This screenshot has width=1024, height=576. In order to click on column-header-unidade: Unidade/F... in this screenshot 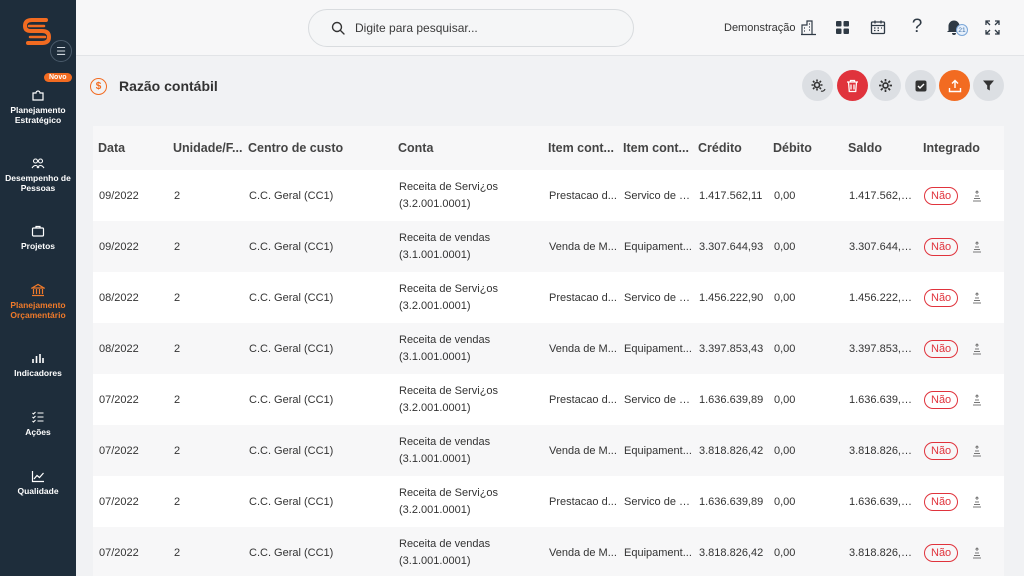, I will do `click(205, 148)`.